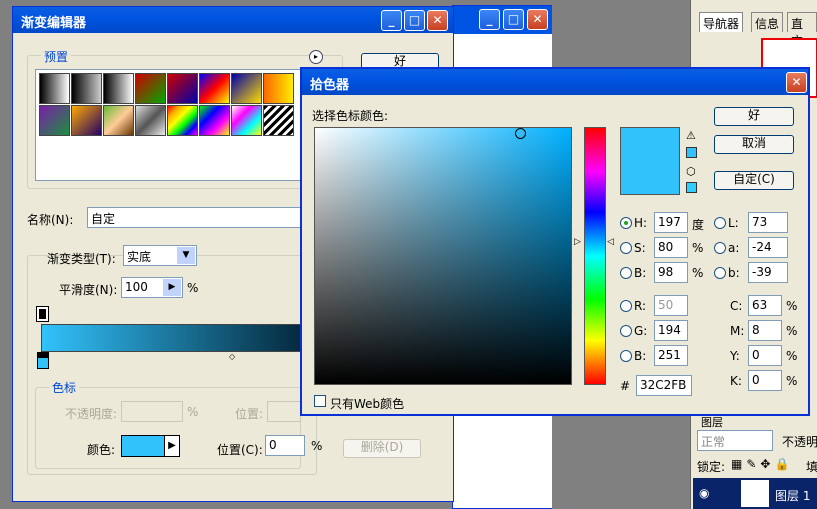  What do you see at coordinates (172, 446) in the screenshot?
I see `stop-color-menu-icon: ▶` at bounding box center [172, 446].